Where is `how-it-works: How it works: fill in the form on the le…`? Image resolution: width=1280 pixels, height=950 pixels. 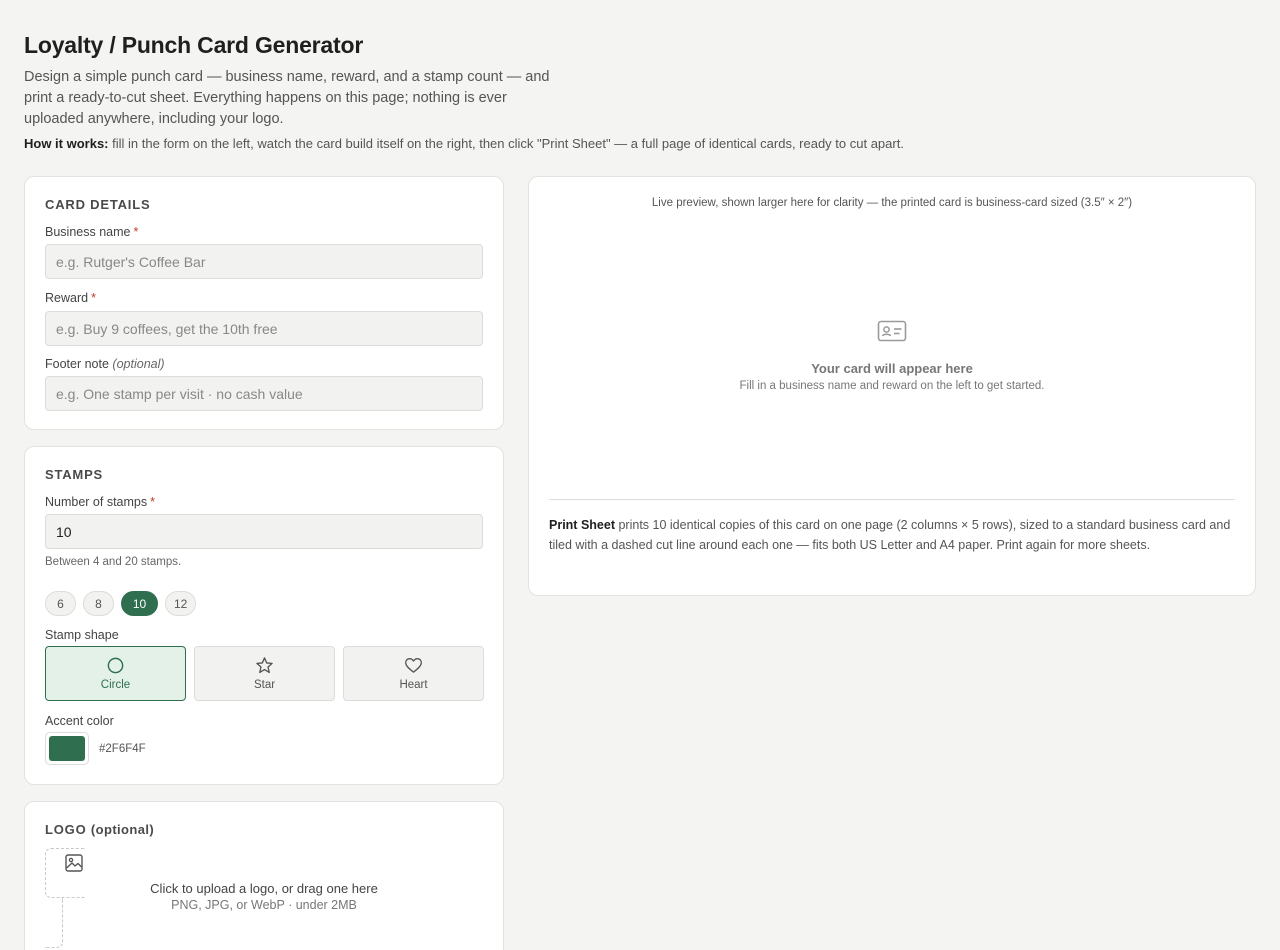 how-it-works: How it works: fill in the form on the le… is located at coordinates (464, 143).